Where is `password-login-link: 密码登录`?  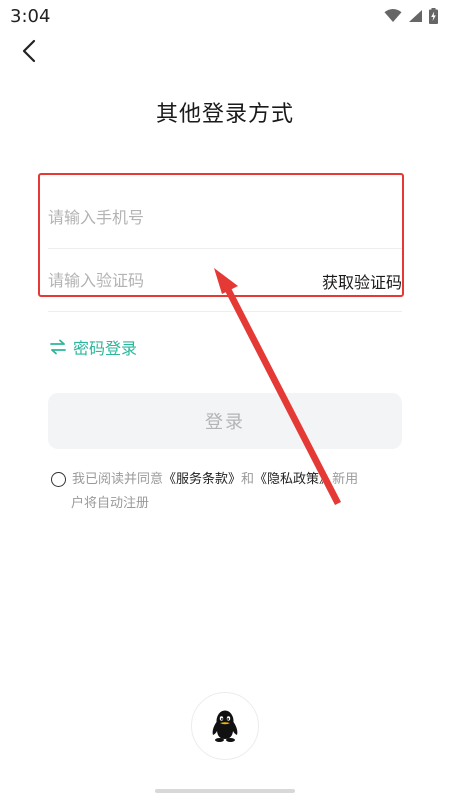 password-login-link: 密码登录 is located at coordinates (93, 347).